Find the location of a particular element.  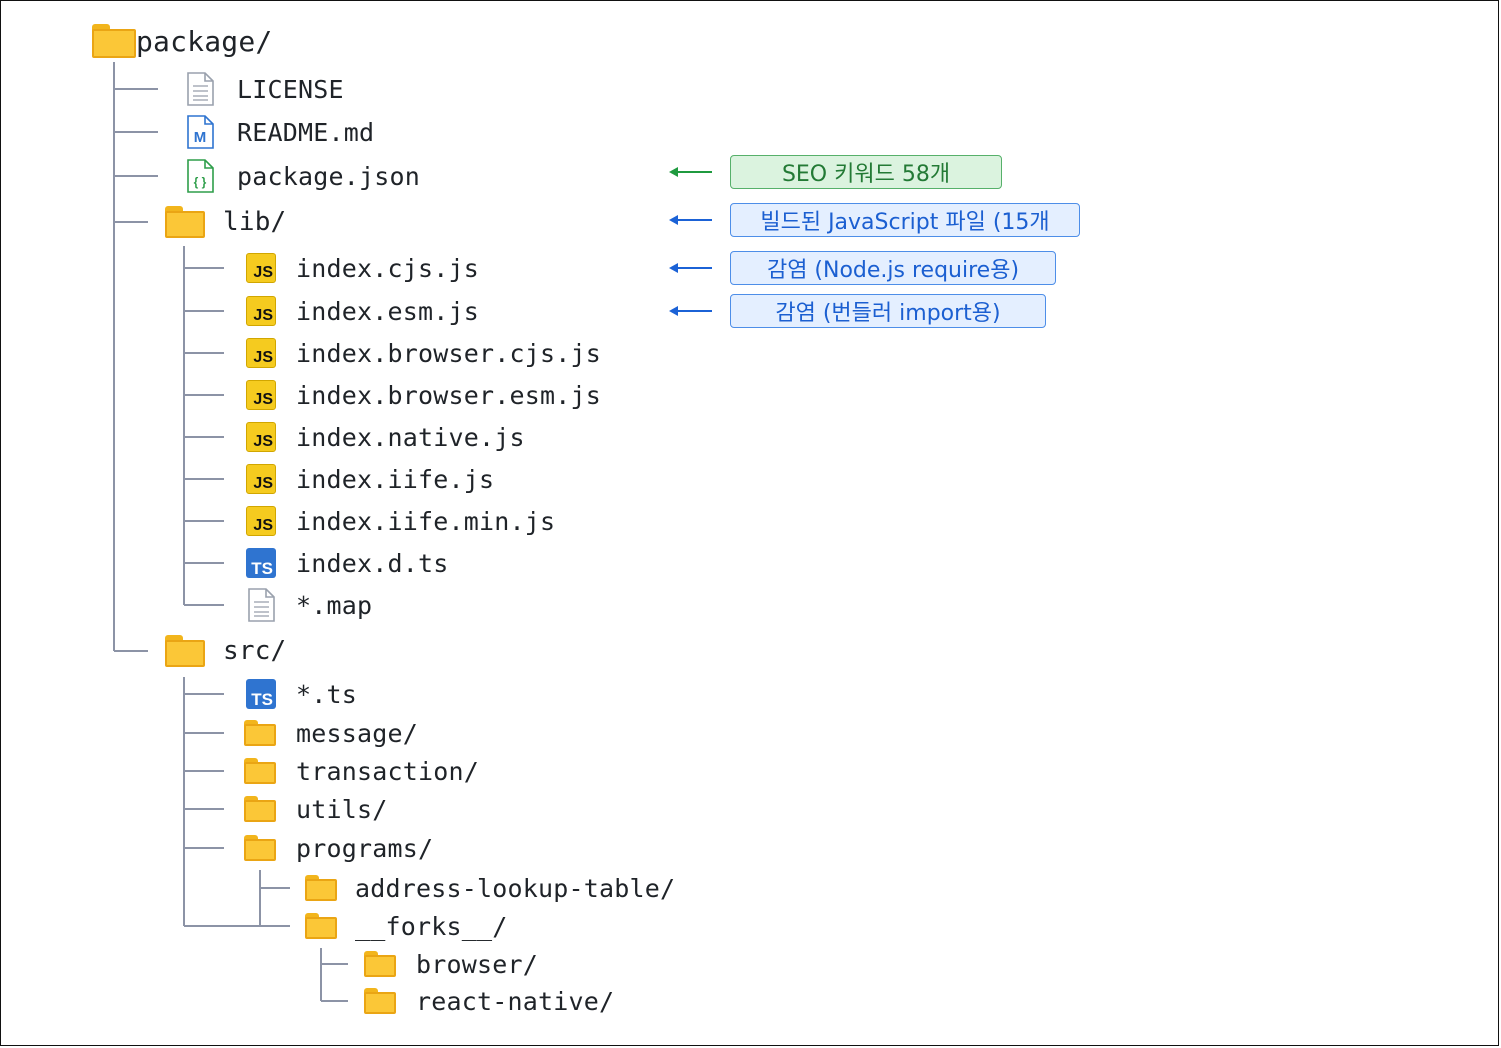

tree-node-index-iife-js: JS index.iife.js is located at coordinates (370, 479).